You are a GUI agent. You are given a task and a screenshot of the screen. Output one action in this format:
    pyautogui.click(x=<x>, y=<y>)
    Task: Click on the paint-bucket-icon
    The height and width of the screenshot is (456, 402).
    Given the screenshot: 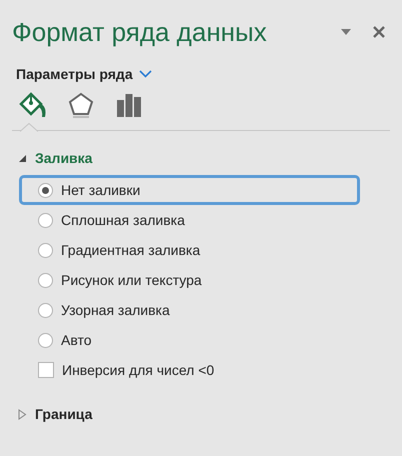 What is the action you would take?
    pyautogui.click(x=33, y=105)
    